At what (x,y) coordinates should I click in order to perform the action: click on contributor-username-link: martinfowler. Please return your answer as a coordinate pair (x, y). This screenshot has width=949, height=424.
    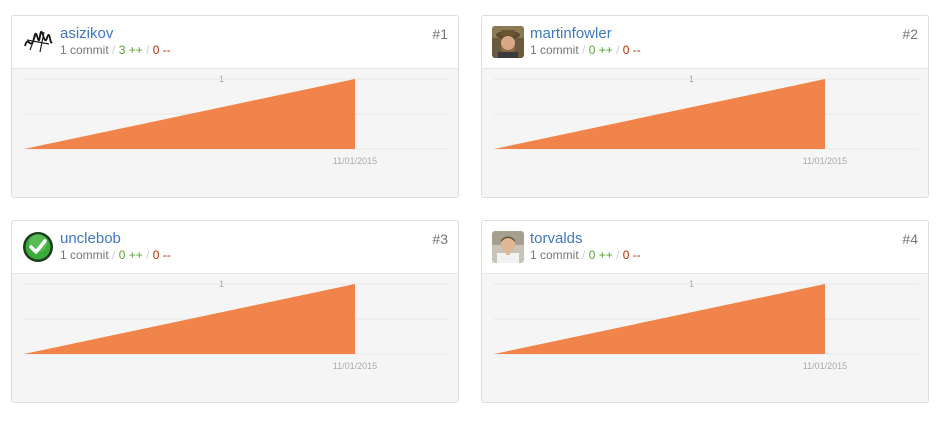
    Looking at the image, I should click on (571, 33).